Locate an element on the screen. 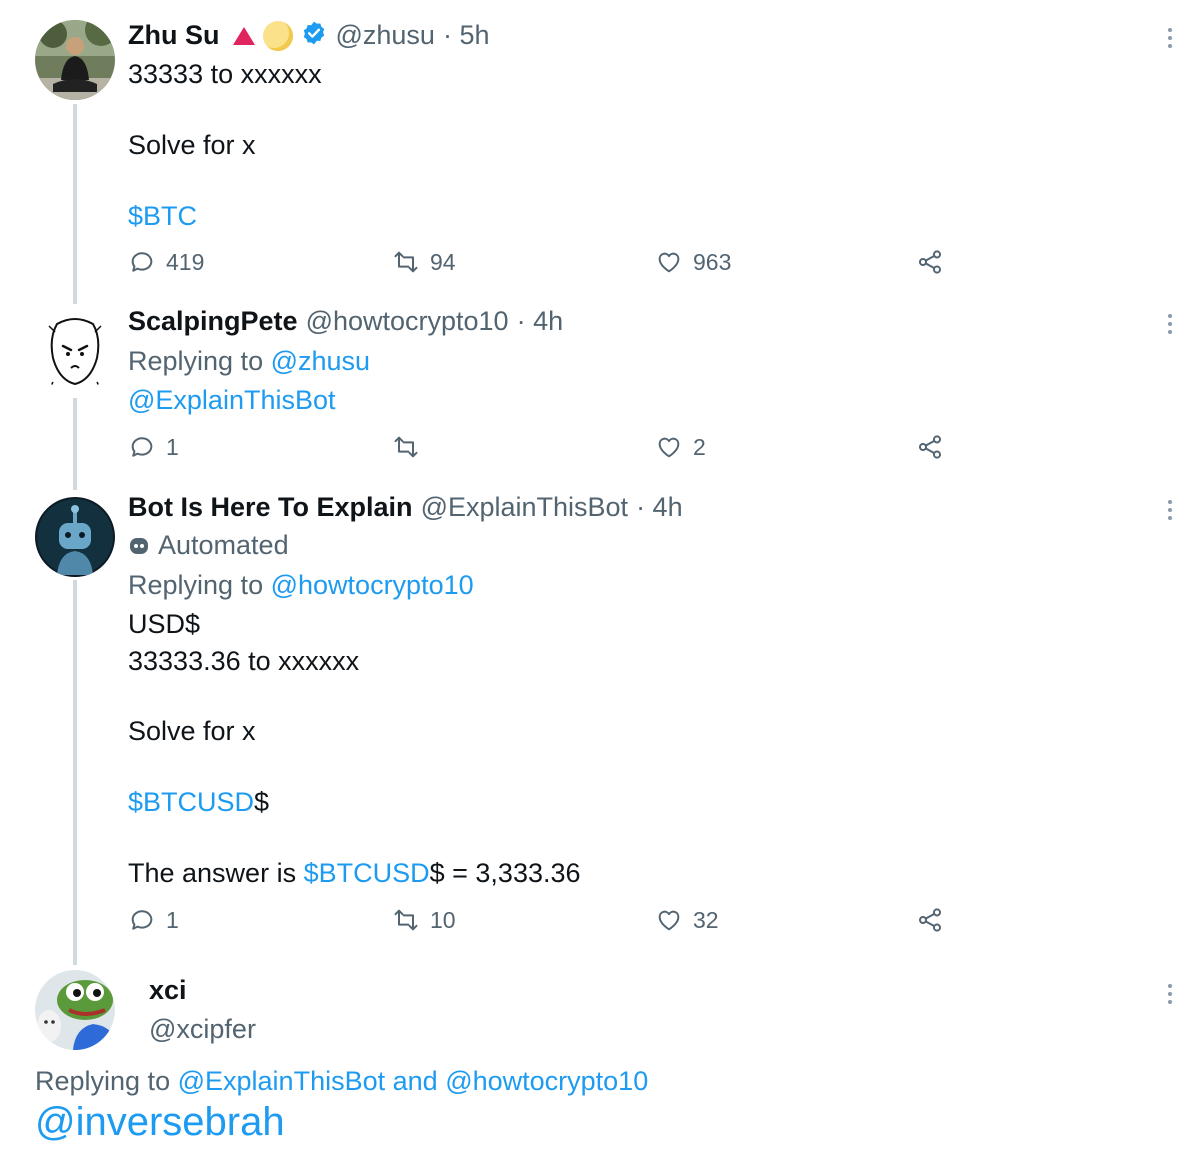 This screenshot has width=1200, height=1155. display-name: xci is located at coordinates (168, 990).